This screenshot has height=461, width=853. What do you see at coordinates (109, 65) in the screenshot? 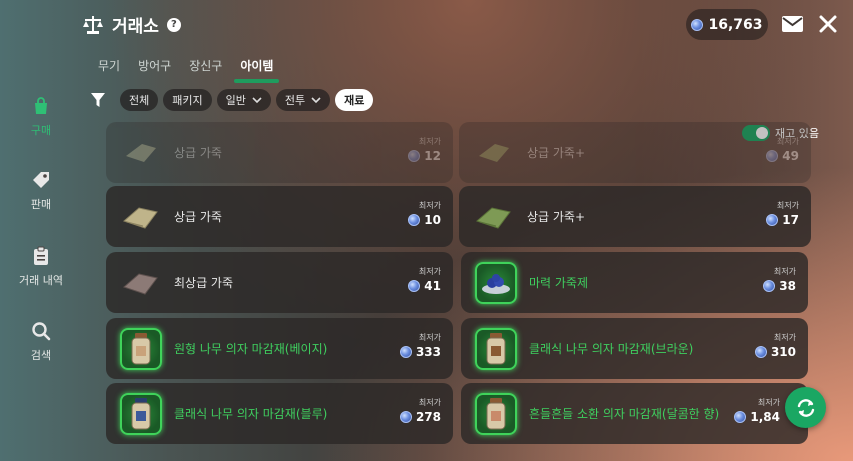
I see `tab-weapon: 무기` at bounding box center [109, 65].